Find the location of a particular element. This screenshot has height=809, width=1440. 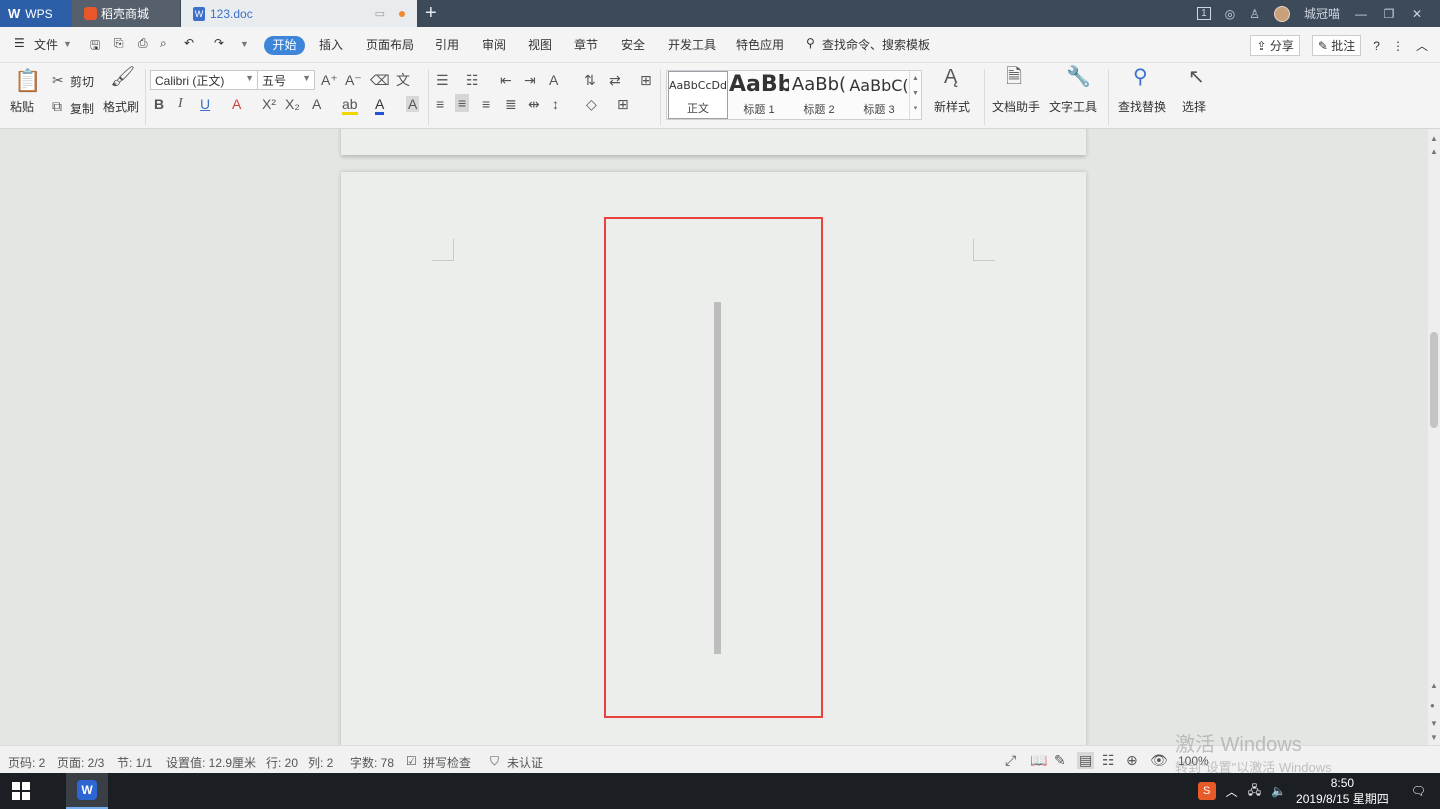

restore-icon: ❐ is located at coordinates (1389, 14).